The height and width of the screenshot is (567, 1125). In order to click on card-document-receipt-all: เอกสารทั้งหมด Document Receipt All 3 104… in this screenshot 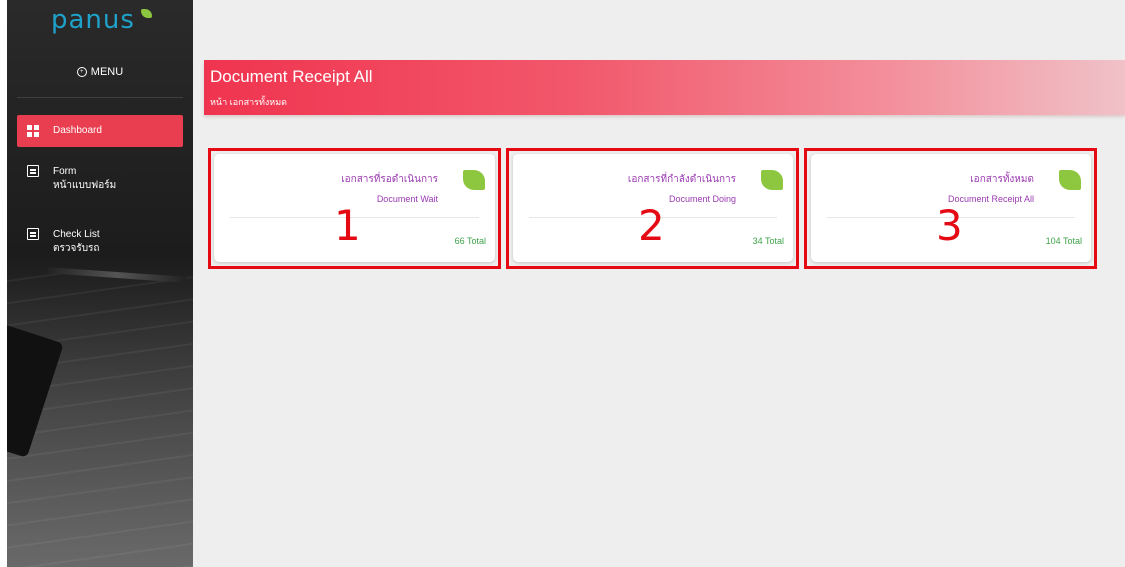, I will do `click(951, 208)`.